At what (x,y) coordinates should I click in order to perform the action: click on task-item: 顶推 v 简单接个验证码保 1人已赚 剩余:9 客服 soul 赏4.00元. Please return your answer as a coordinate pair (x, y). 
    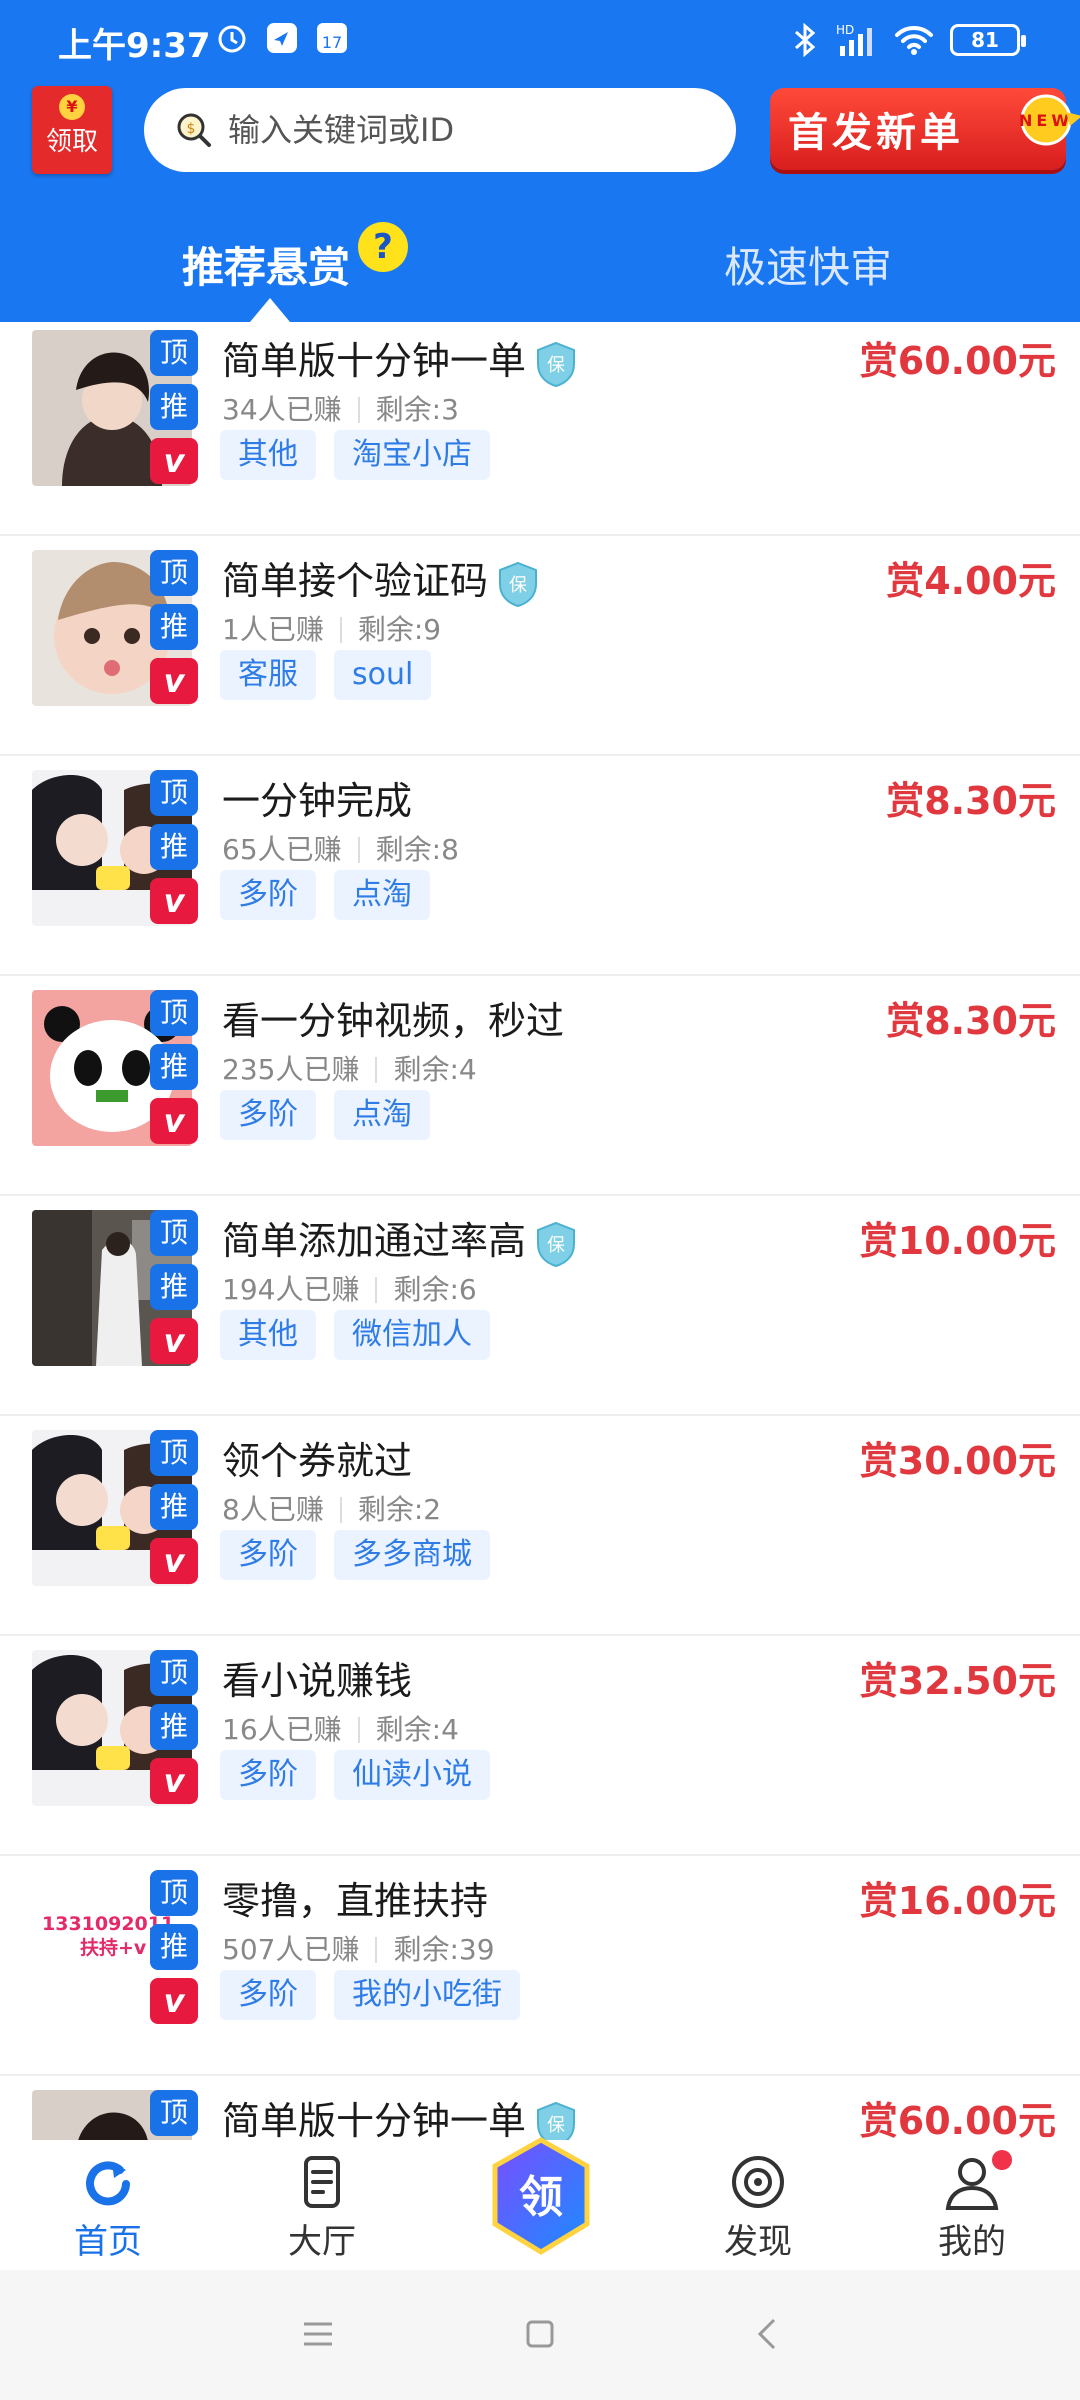
    Looking at the image, I should click on (540, 646).